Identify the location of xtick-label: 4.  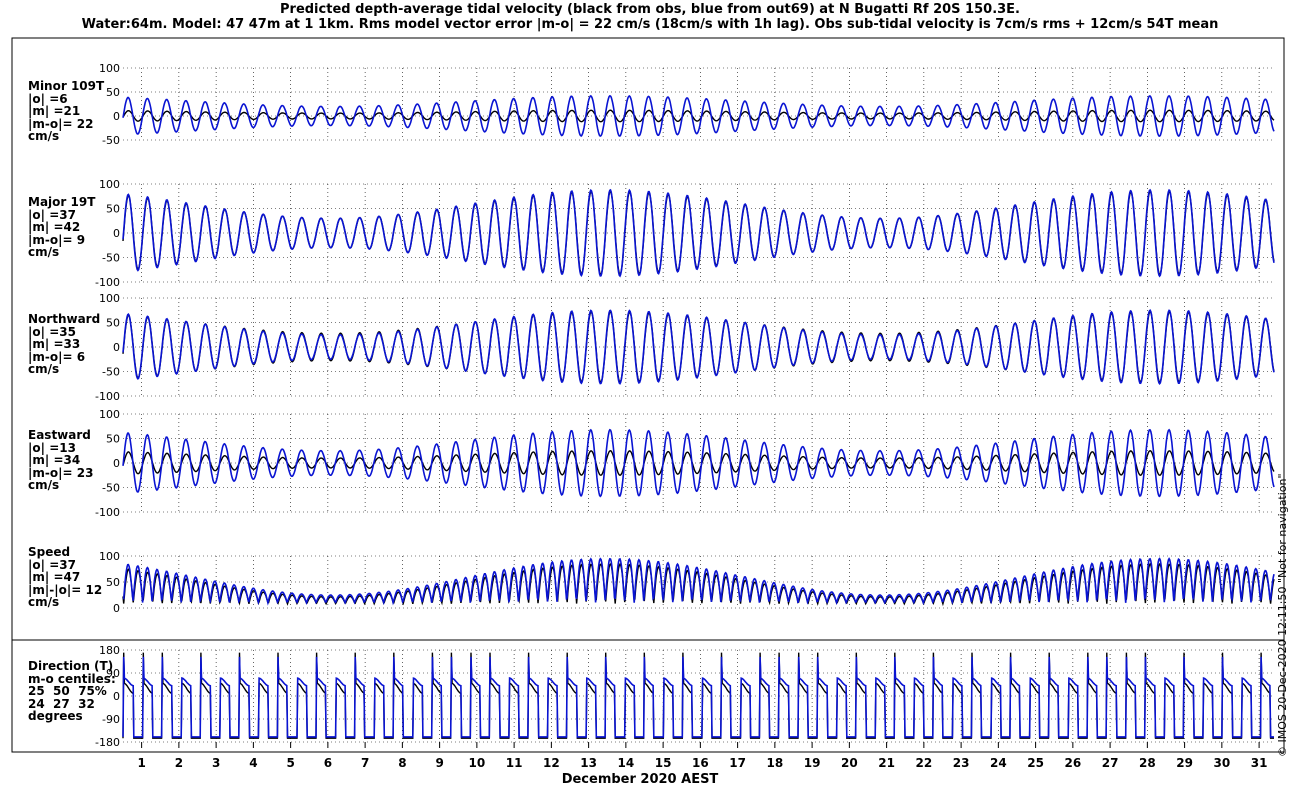
(253, 763).